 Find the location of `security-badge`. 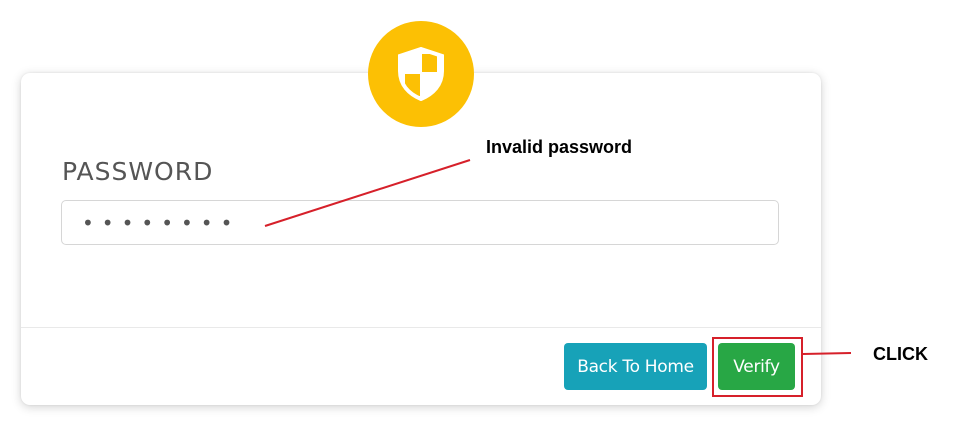

security-badge is located at coordinates (421, 74).